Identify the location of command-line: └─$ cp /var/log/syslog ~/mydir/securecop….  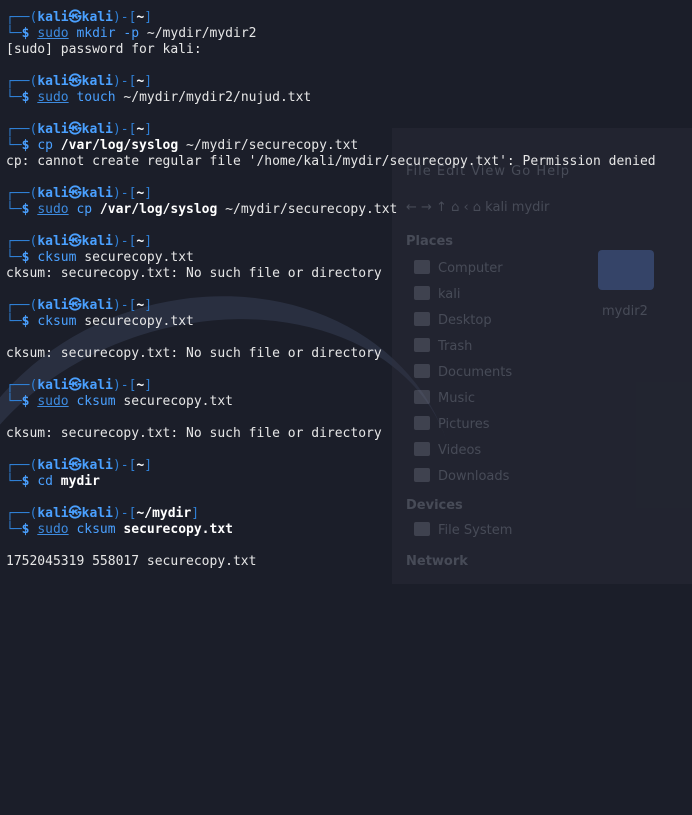
(182, 145).